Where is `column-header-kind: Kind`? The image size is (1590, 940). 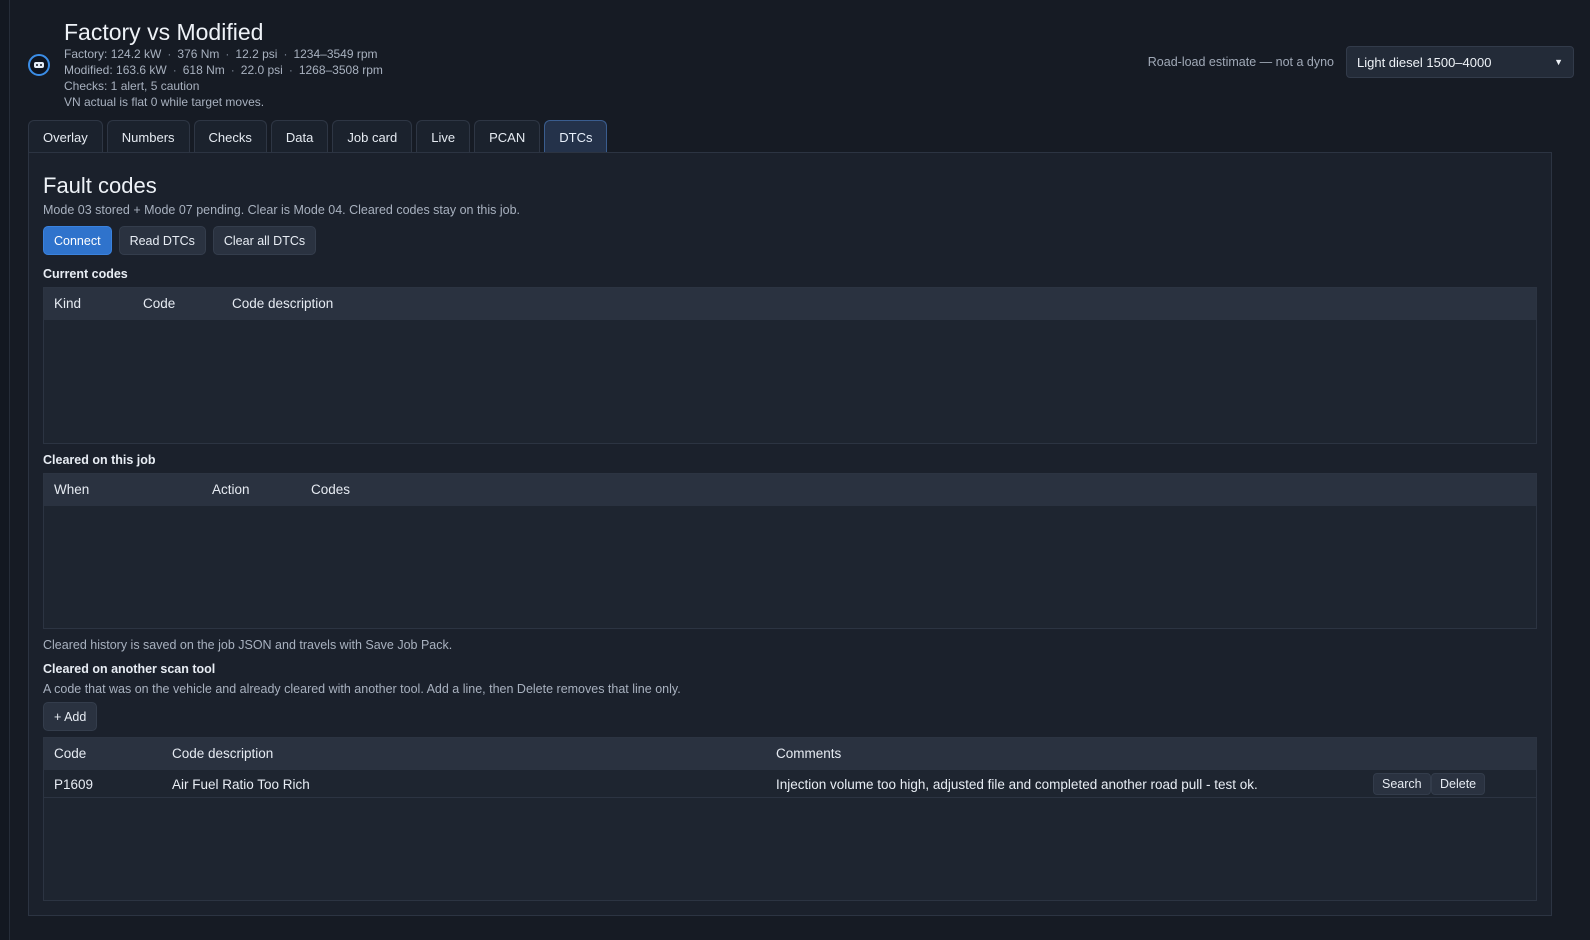
column-header-kind: Kind is located at coordinates (68, 303).